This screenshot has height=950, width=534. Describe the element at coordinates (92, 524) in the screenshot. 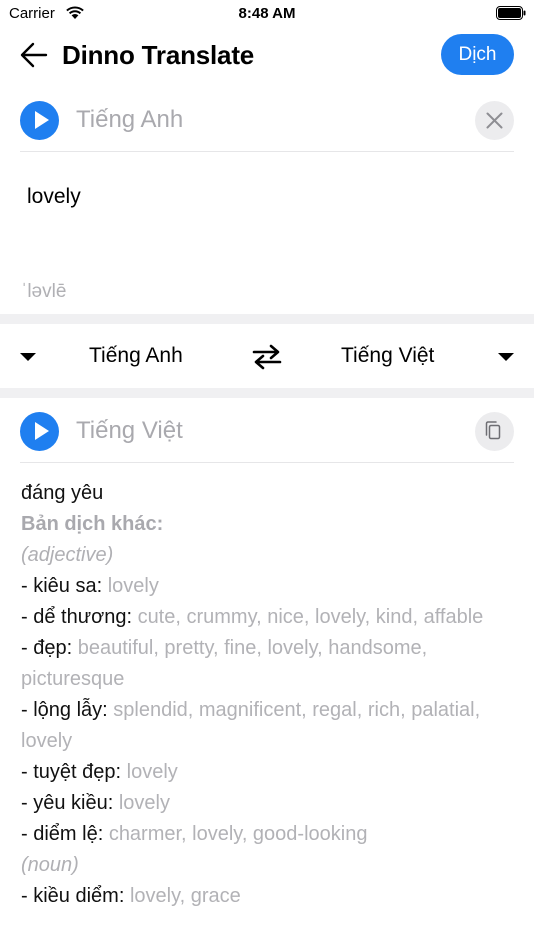

I see `other-translations-label: Bản dịch khác:` at that location.